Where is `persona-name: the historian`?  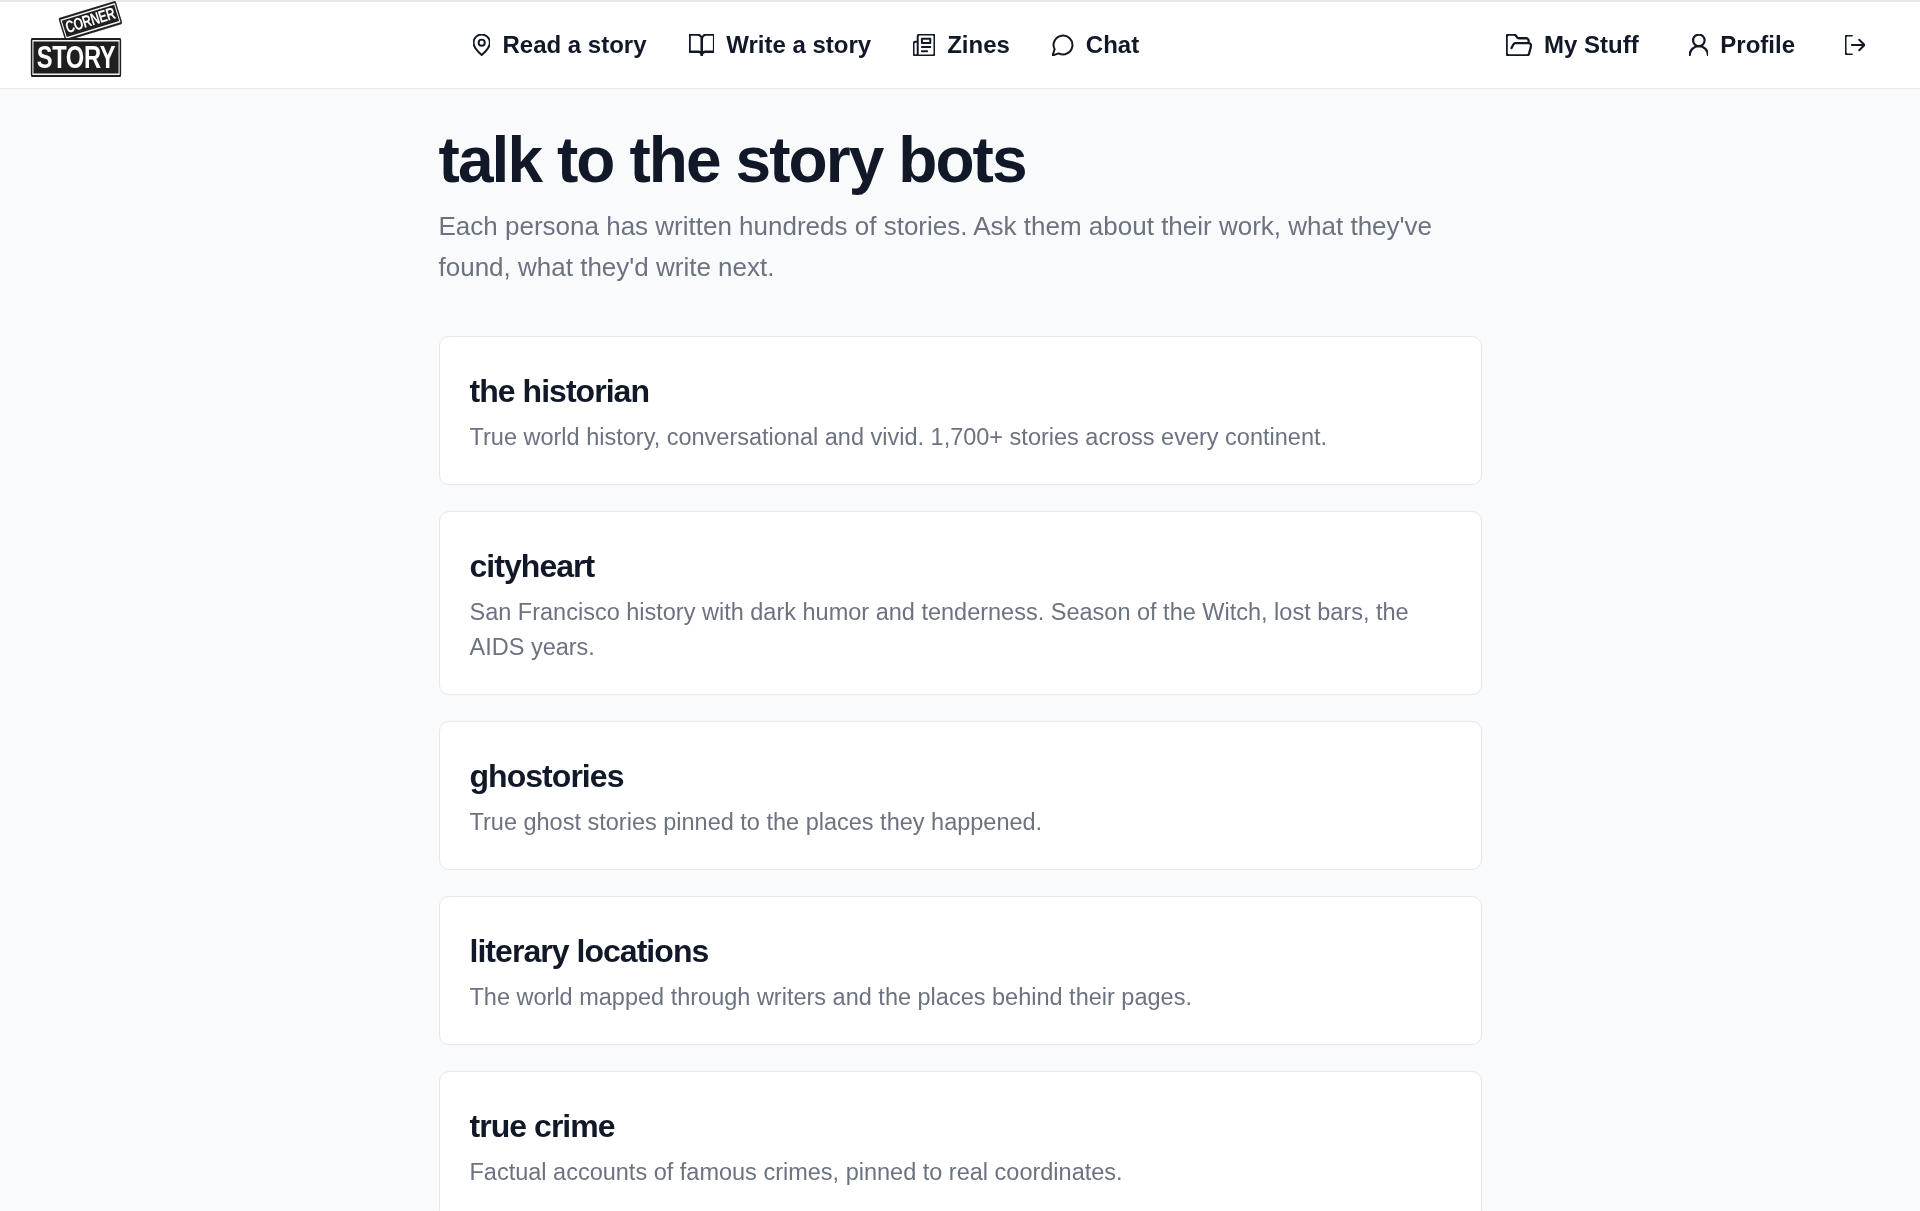
persona-name: the historian is located at coordinates (560, 391).